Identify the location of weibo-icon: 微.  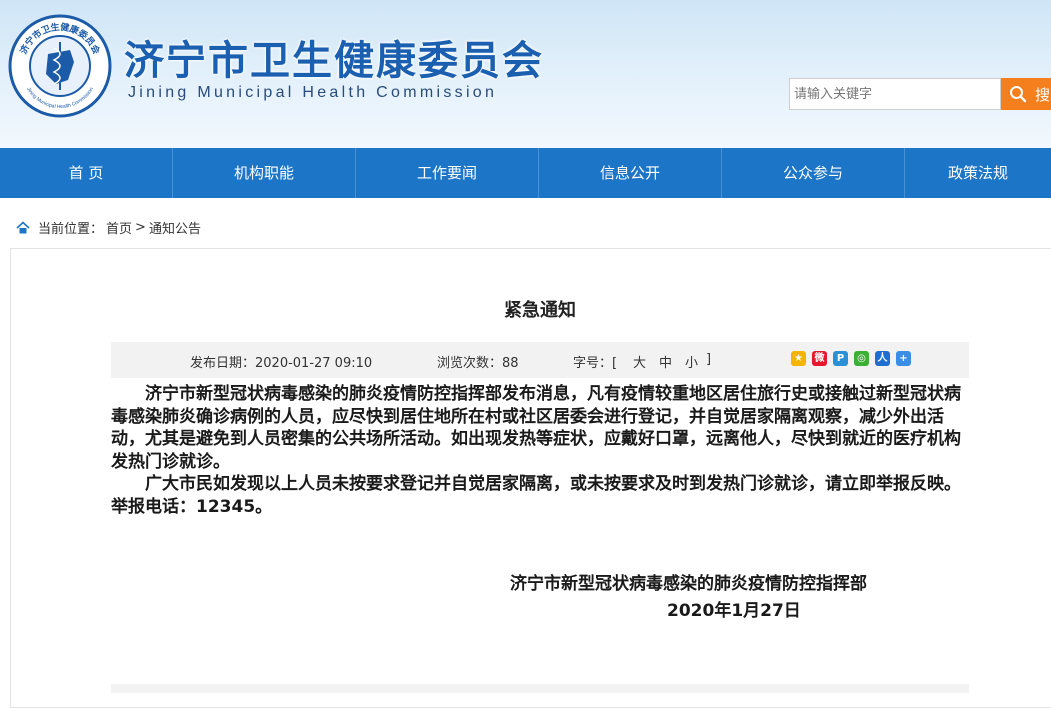
(819, 358).